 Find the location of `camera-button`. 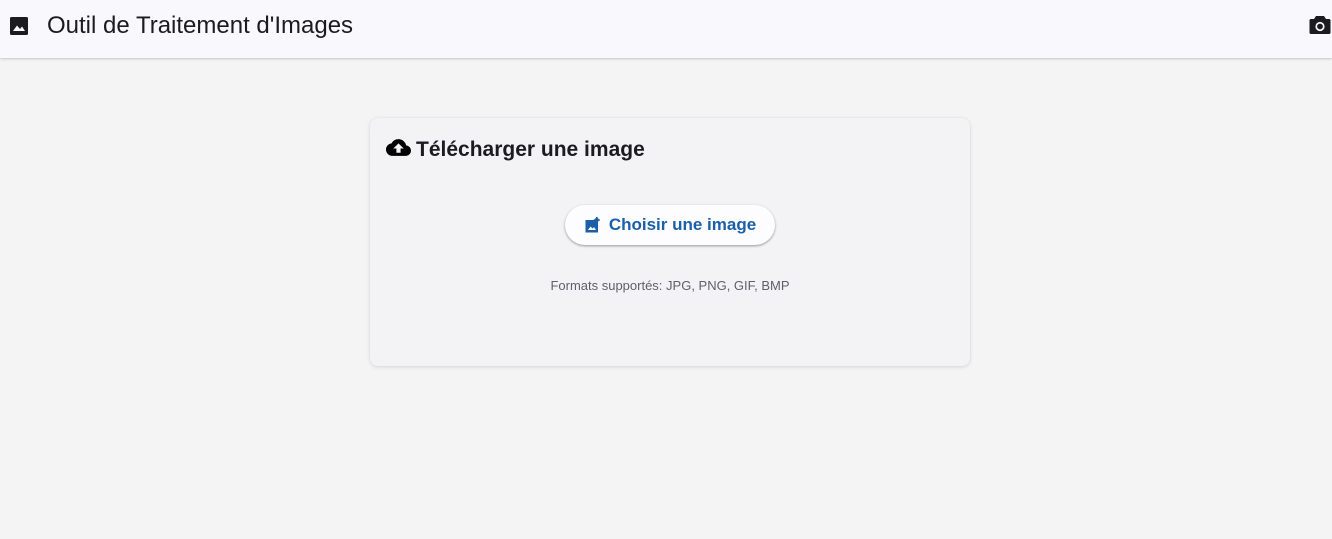

camera-button is located at coordinates (1320, 25).